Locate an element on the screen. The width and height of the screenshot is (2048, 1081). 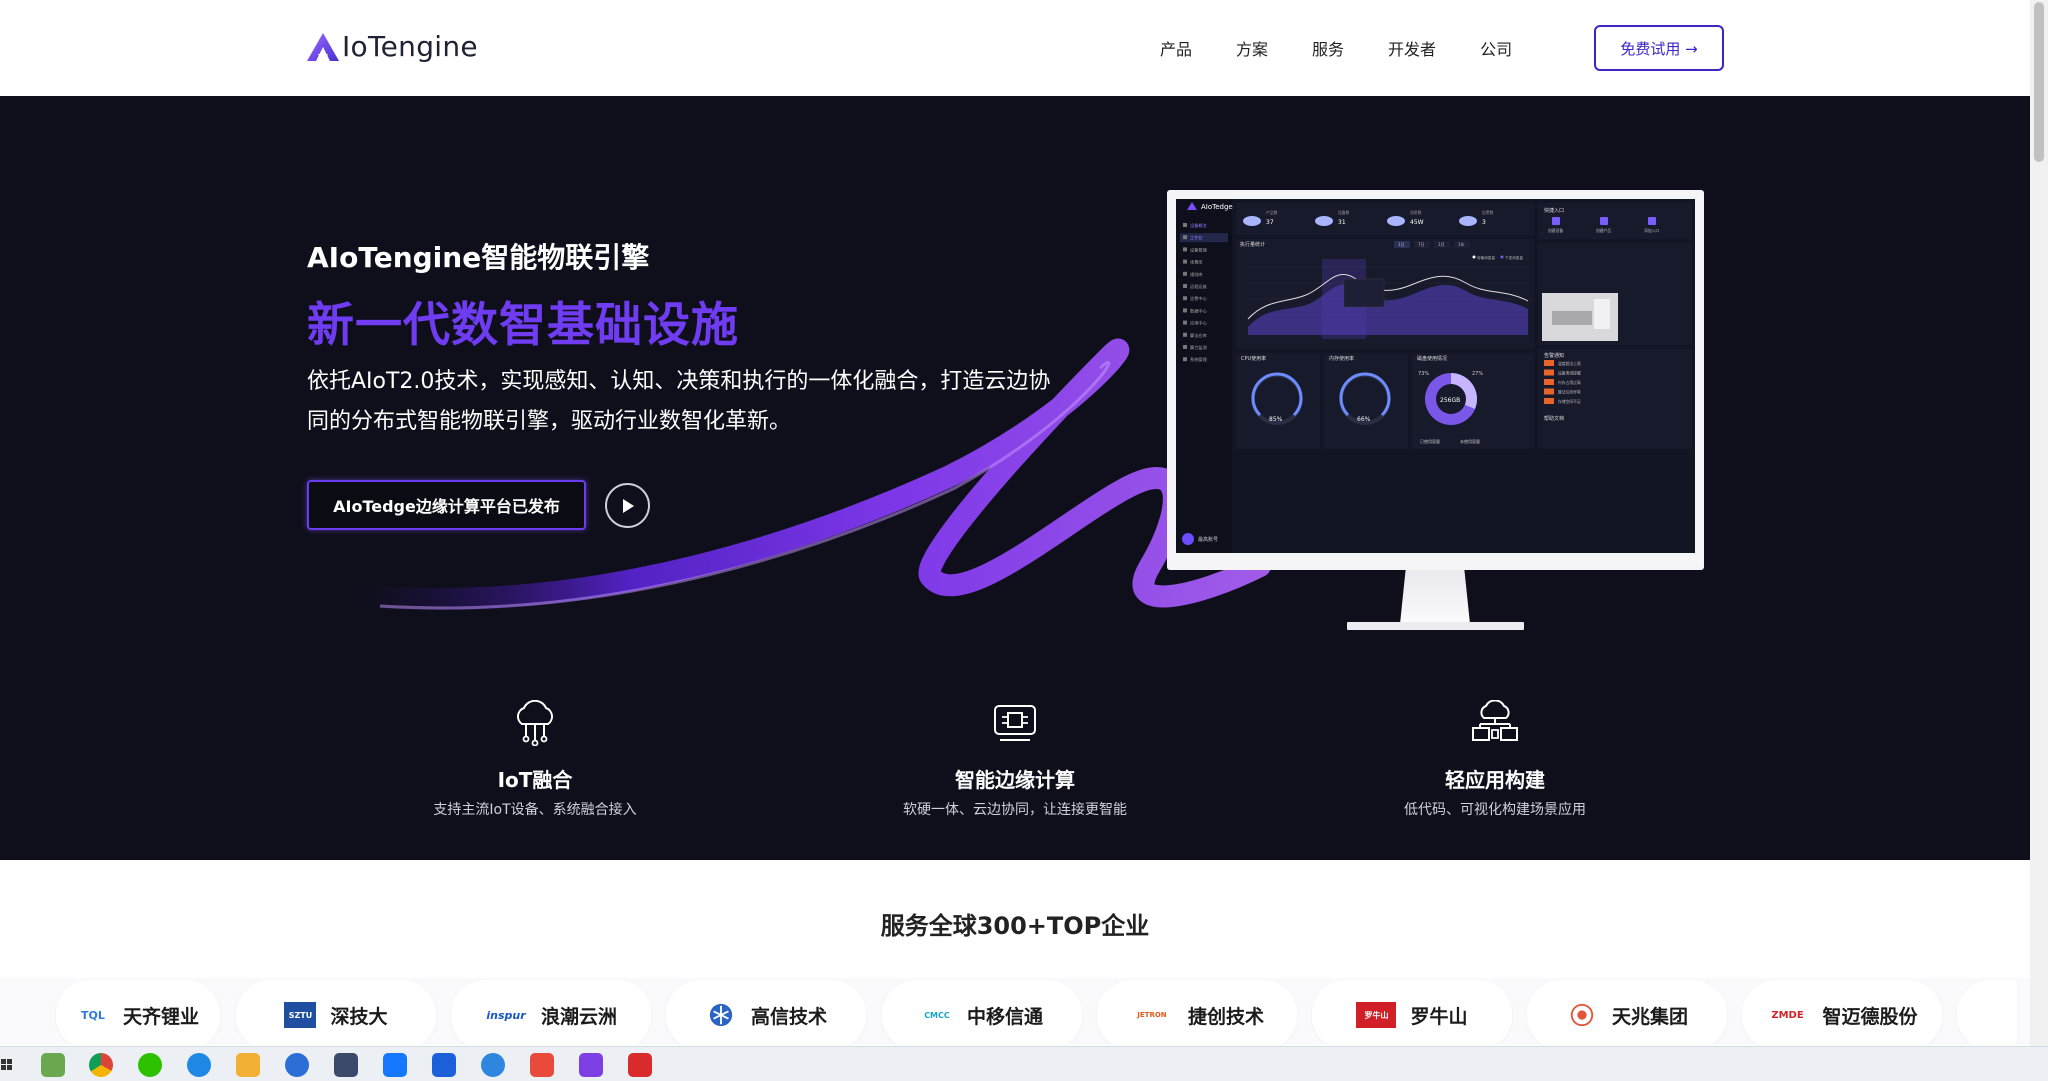
wps-icon is located at coordinates (640, 1065).